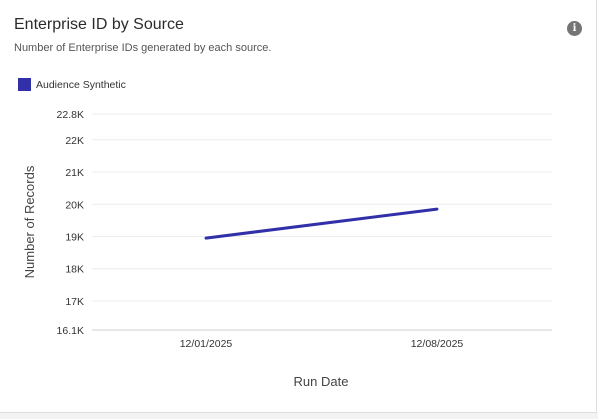 The image size is (598, 419). Describe the element at coordinates (321, 381) in the screenshot. I see `x-axis-title: Run Date` at that location.